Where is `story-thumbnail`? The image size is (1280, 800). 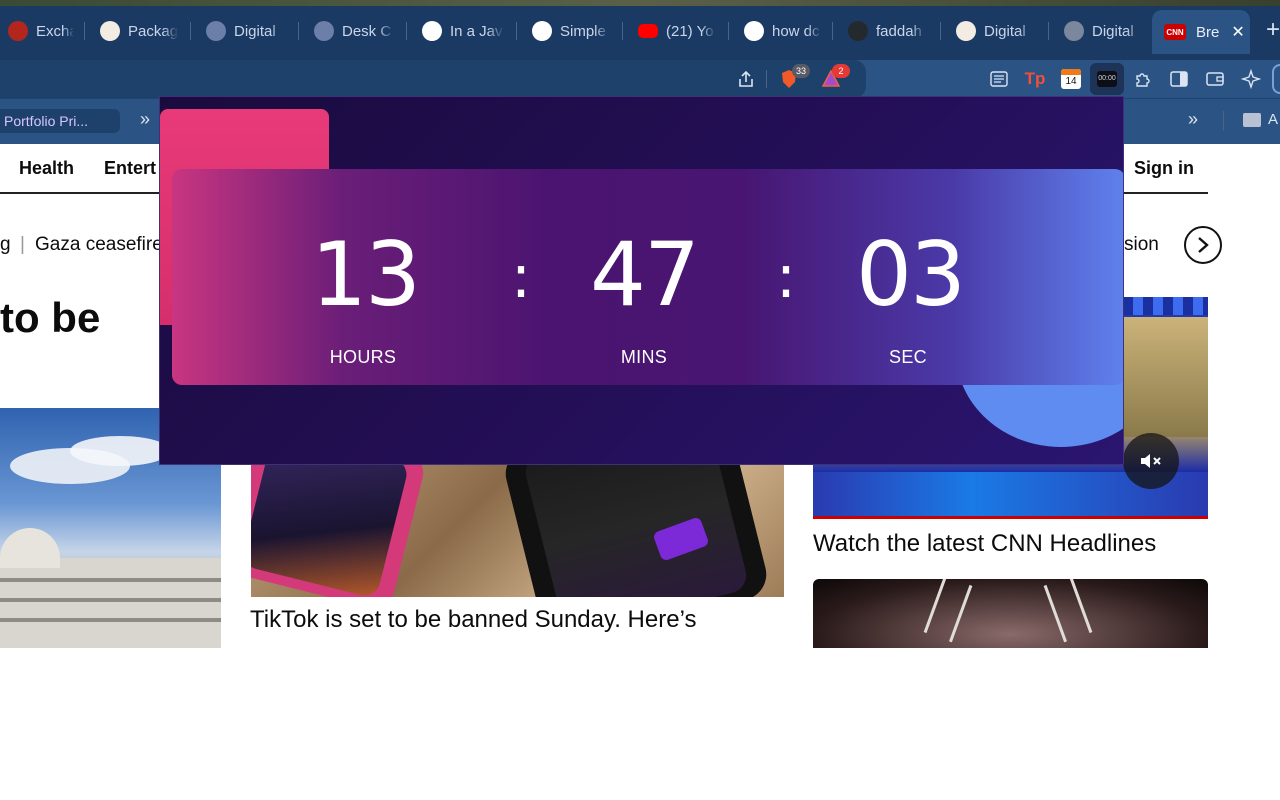 story-thumbnail is located at coordinates (1010, 613).